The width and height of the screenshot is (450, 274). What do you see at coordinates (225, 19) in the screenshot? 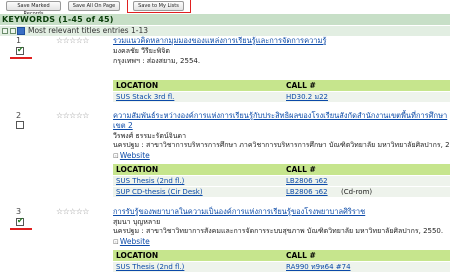
I see `results-header: KEYWORDS (1-45 of 45)` at bounding box center [225, 19].